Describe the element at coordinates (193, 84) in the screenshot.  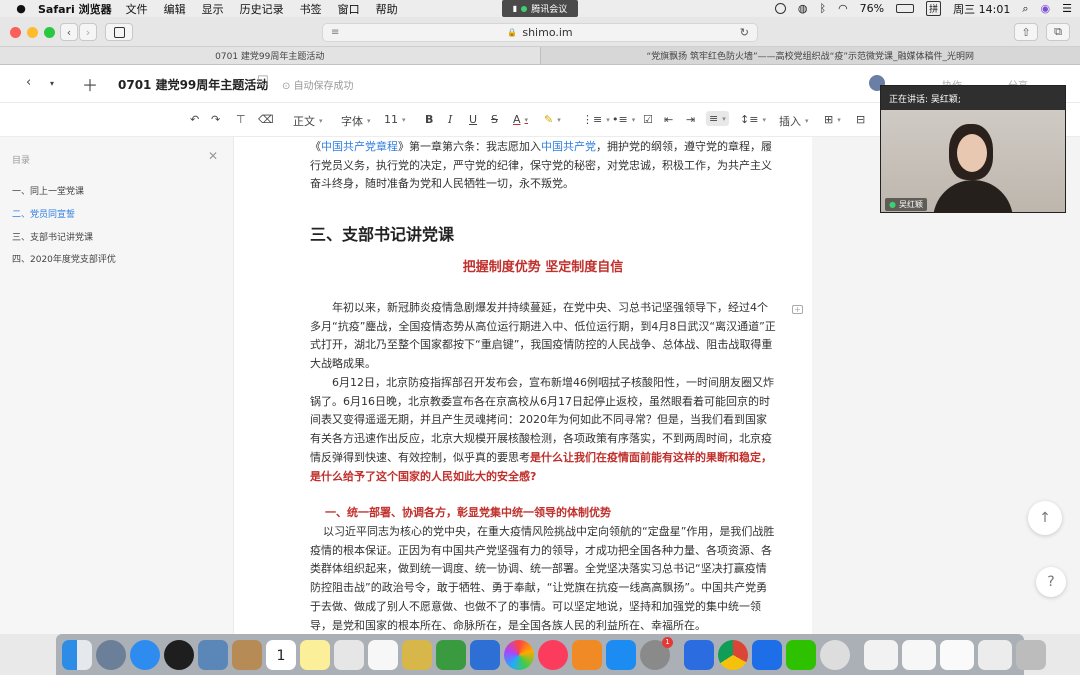
I see `doc-title: 0701 建党99周年主题活动` at that location.